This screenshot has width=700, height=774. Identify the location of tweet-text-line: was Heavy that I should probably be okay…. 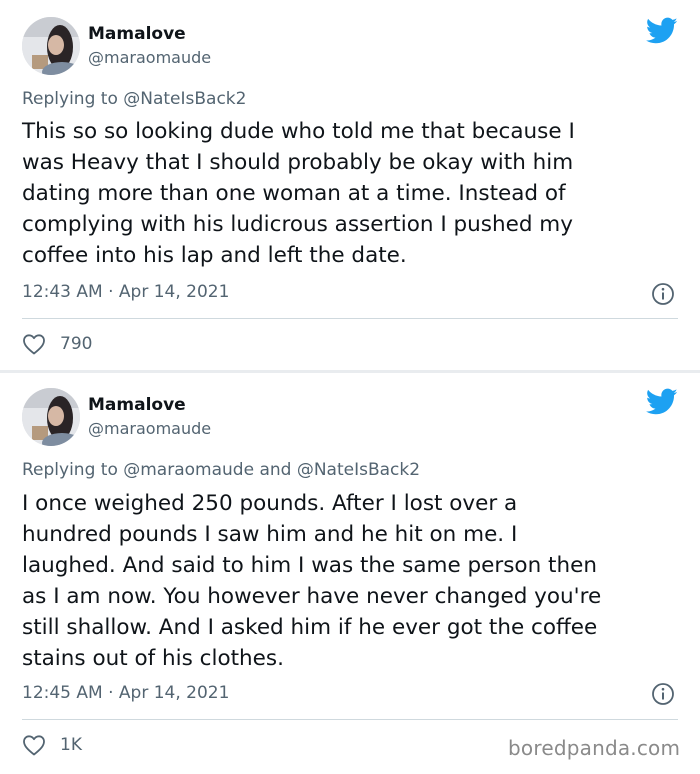
(298, 162).